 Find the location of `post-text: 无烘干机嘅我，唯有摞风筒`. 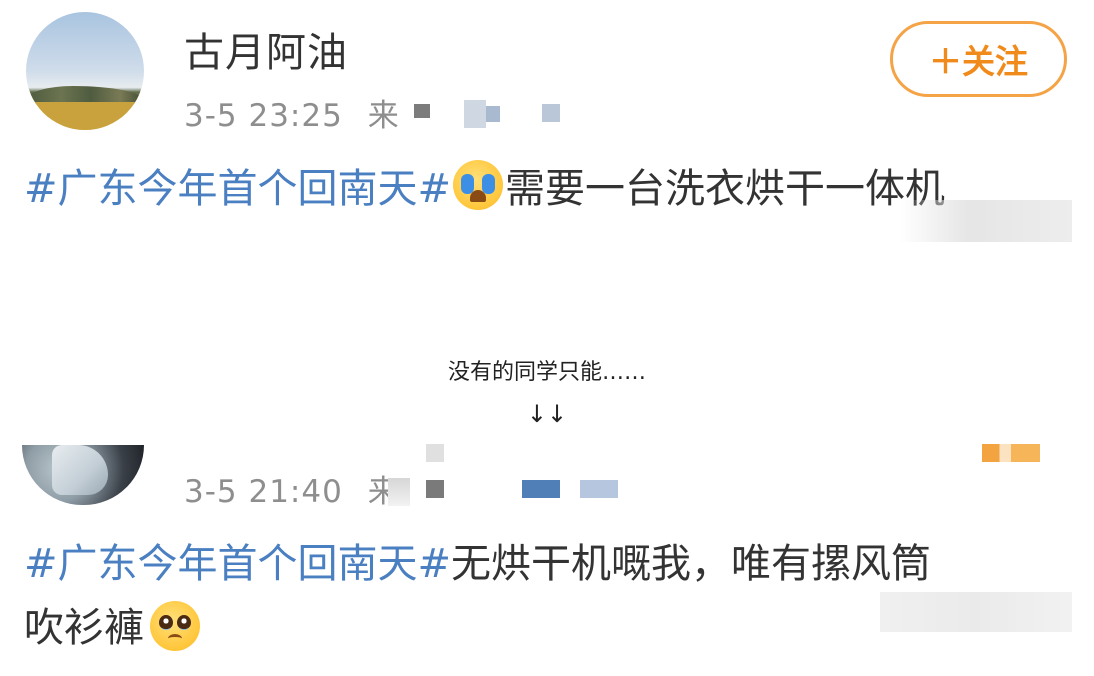

post-text: 无烘干机嘅我，唯有摞风筒 is located at coordinates (691, 564).